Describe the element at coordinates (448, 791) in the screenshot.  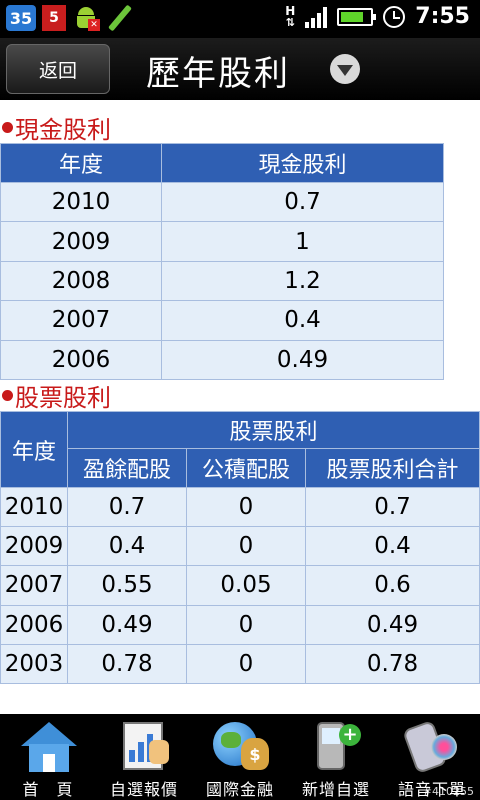
I see `watermark-text: #410255` at that location.